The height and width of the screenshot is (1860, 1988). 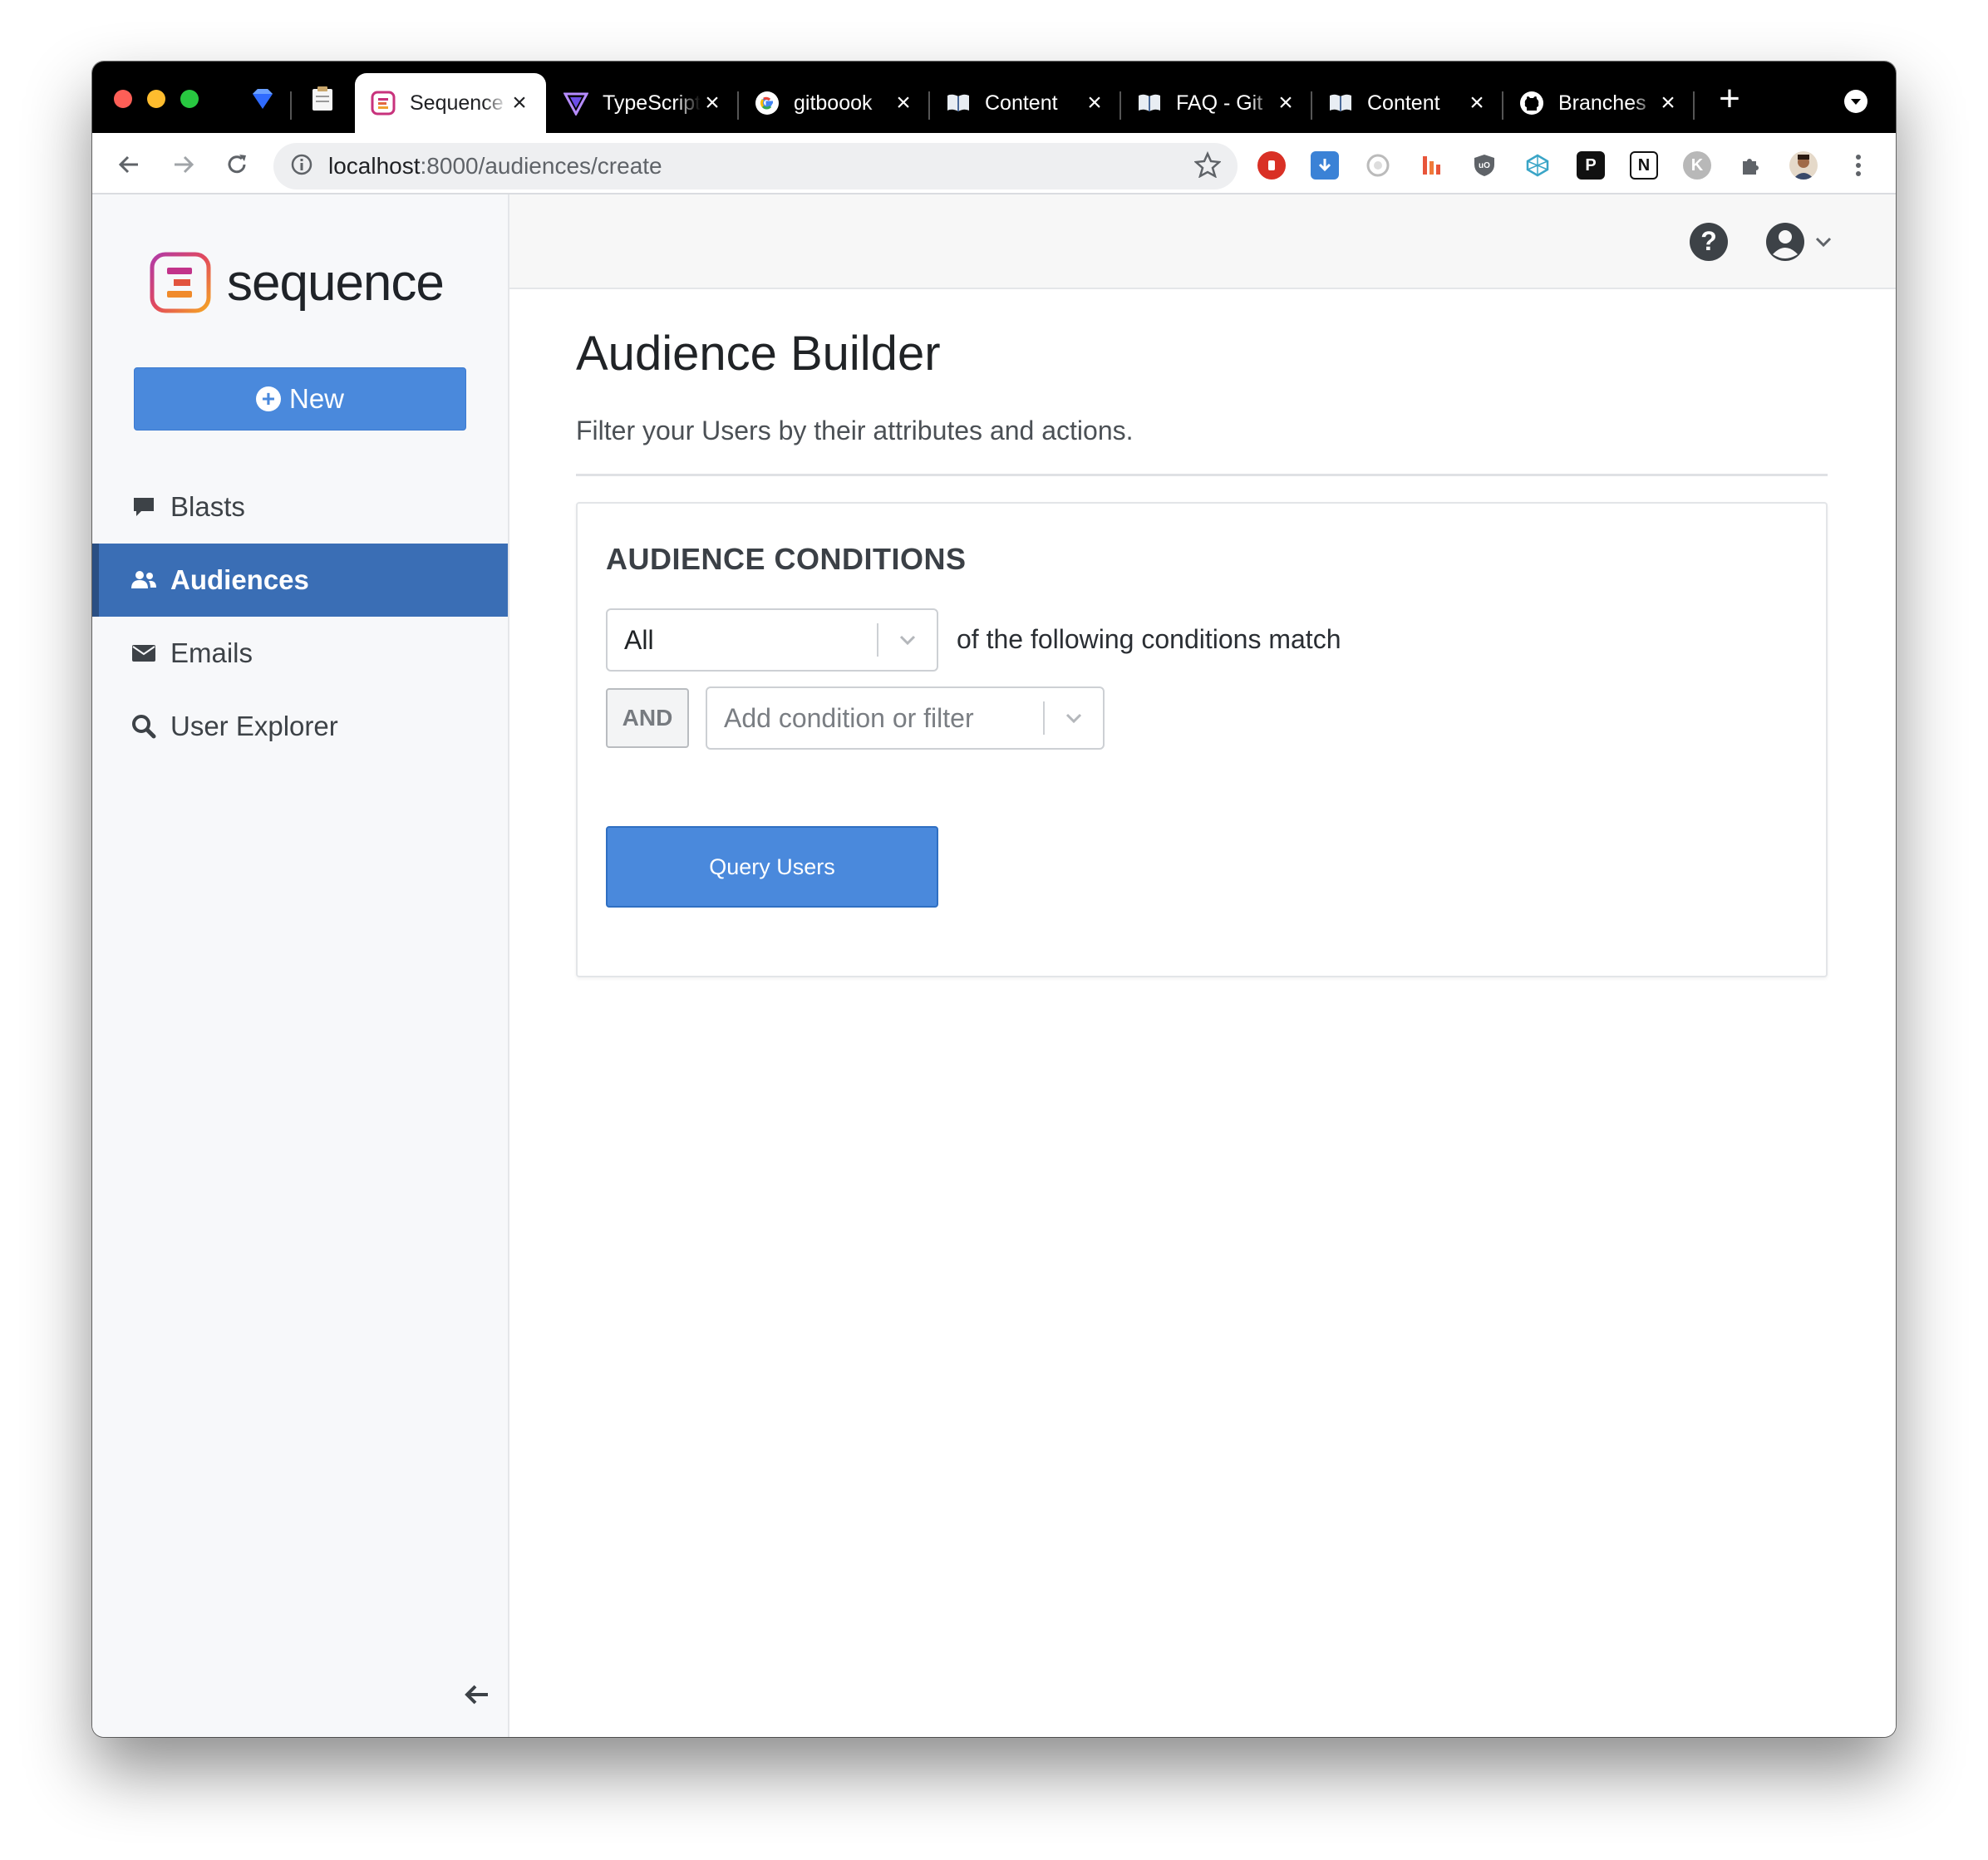 I want to click on browser-toolbar: localhost:8000/audiences/create uO P N K, so click(x=994, y=163).